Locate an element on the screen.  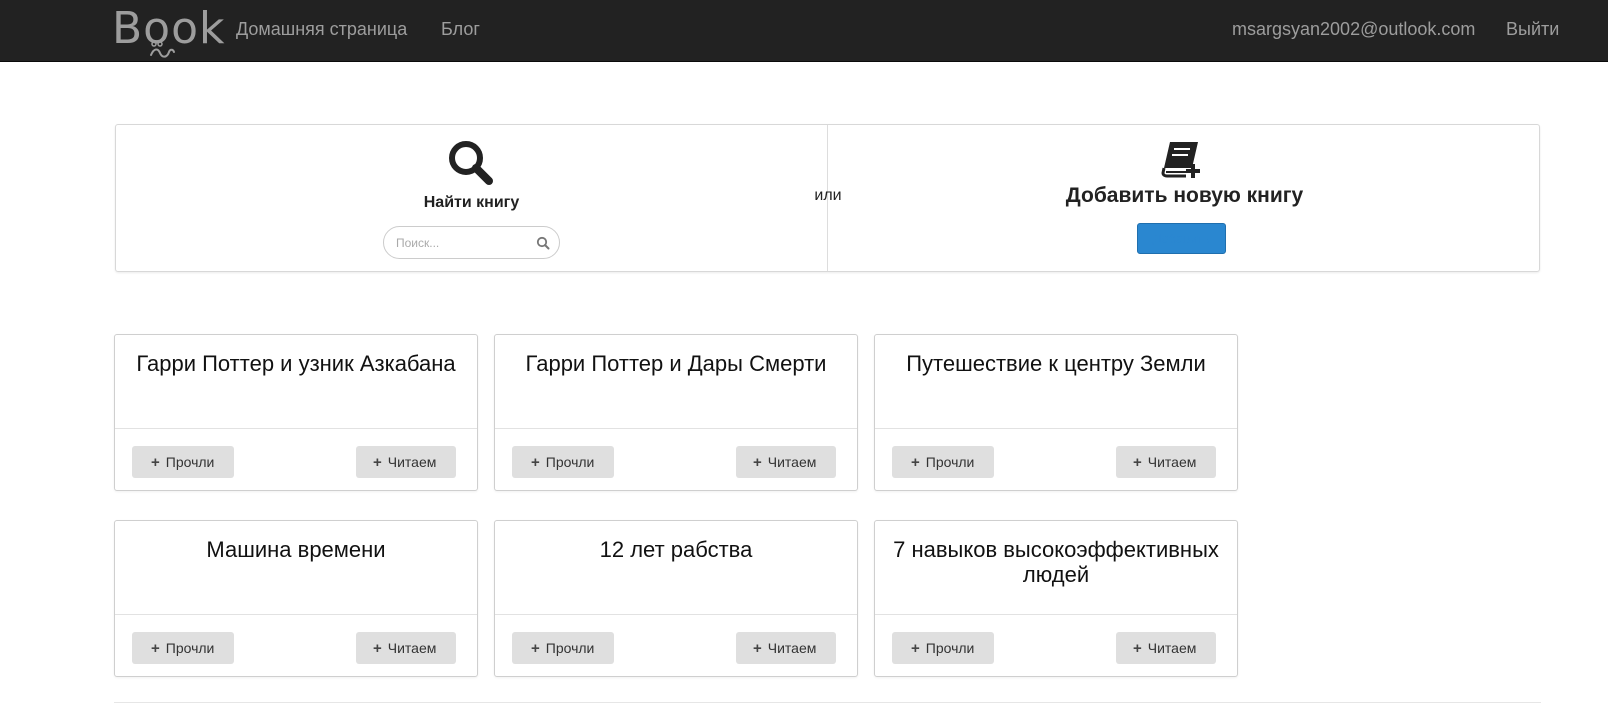
footer-divider is located at coordinates (827, 702).